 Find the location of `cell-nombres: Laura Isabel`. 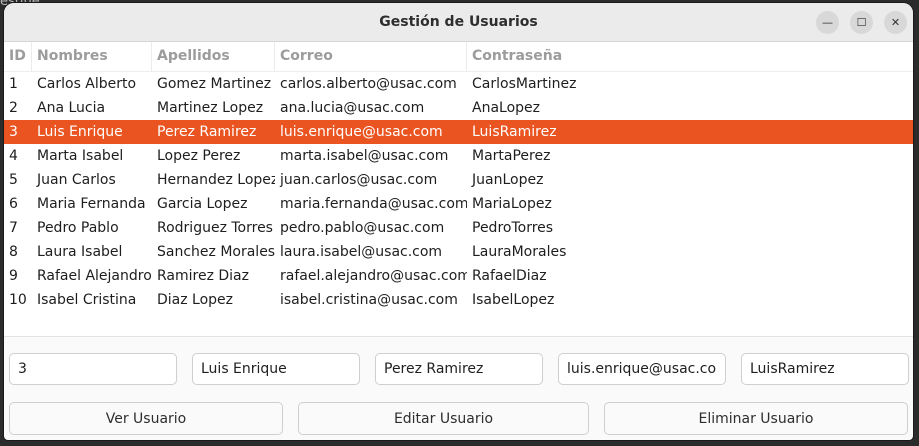

cell-nombres: Laura Isabel is located at coordinates (80, 252).